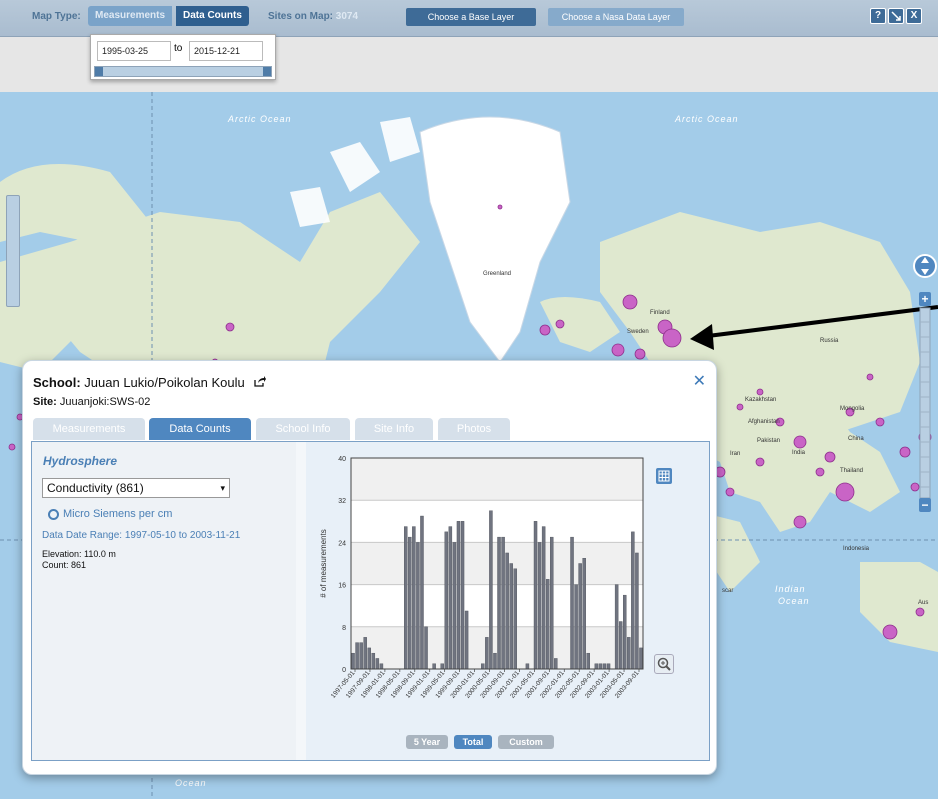 The height and width of the screenshot is (799, 938). What do you see at coordinates (526, 742) in the screenshot?
I see `custom-button: Custom` at bounding box center [526, 742].